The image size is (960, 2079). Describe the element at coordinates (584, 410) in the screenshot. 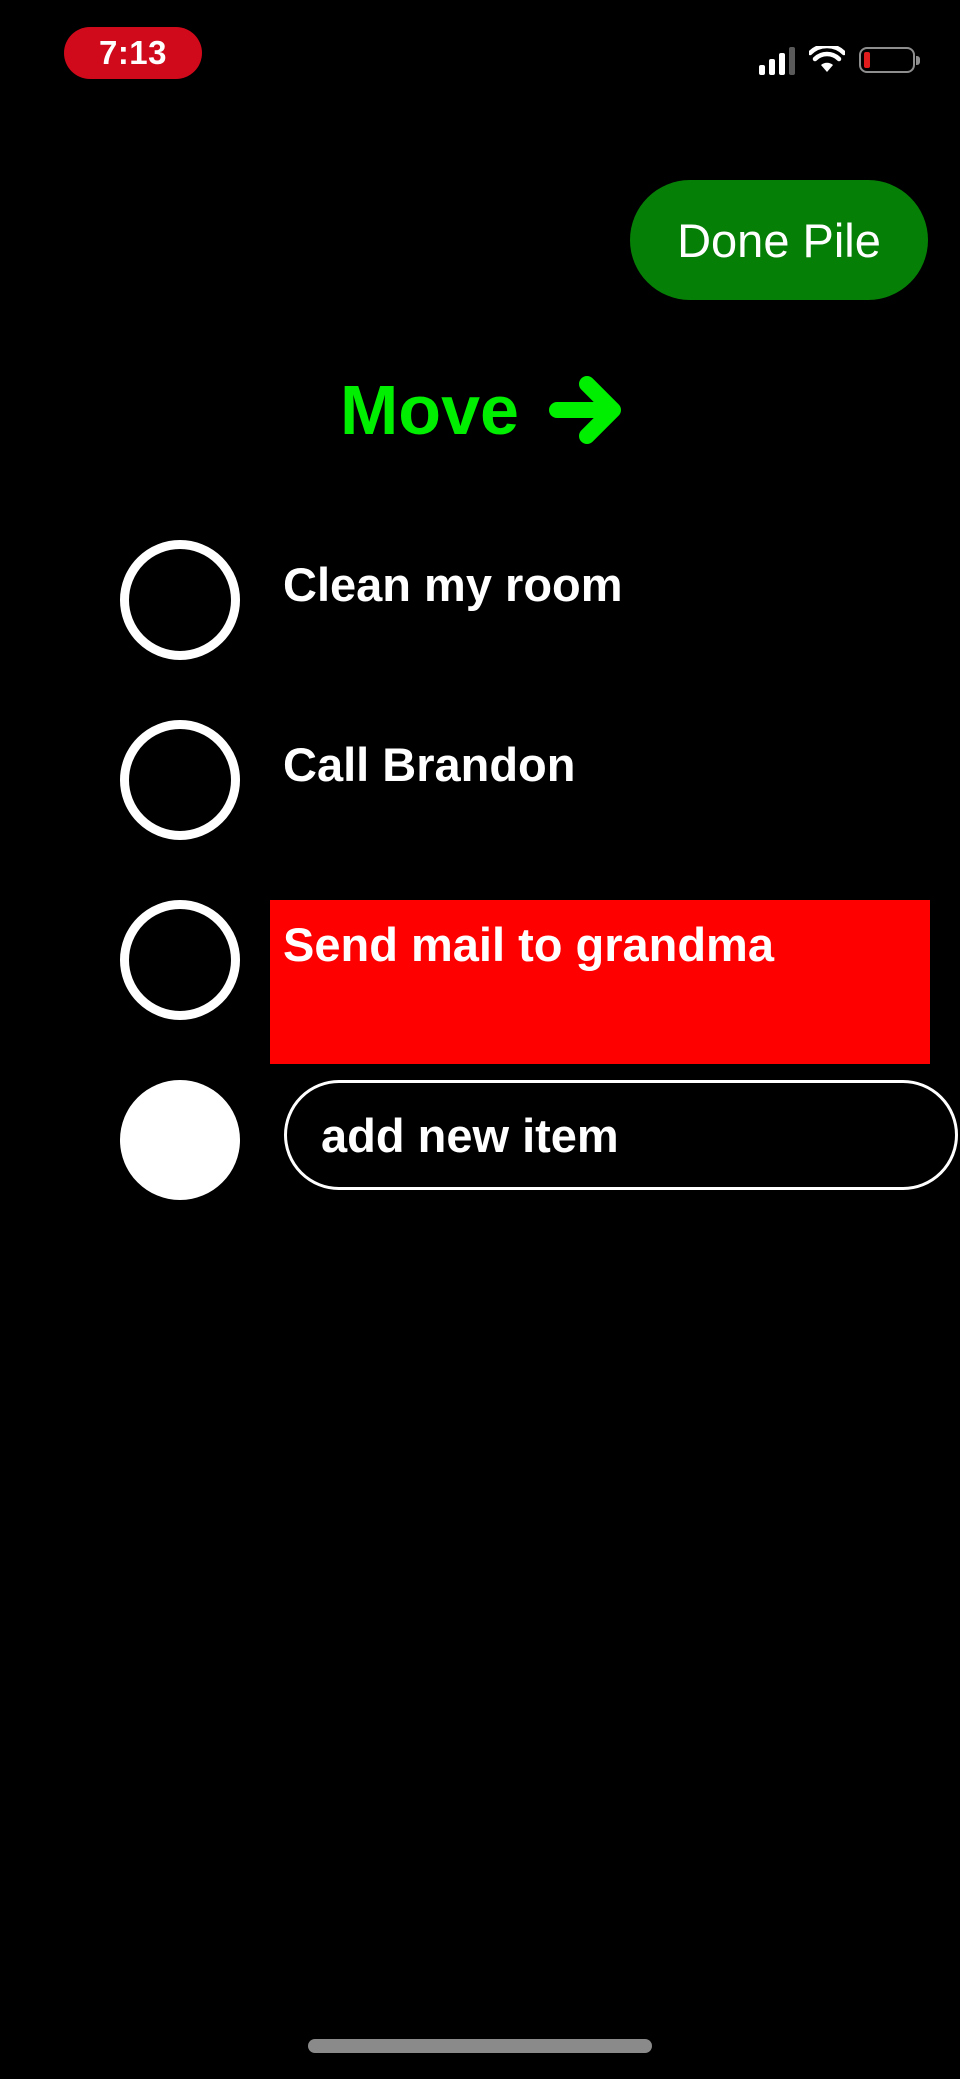

I see `arrow-right-icon` at that location.